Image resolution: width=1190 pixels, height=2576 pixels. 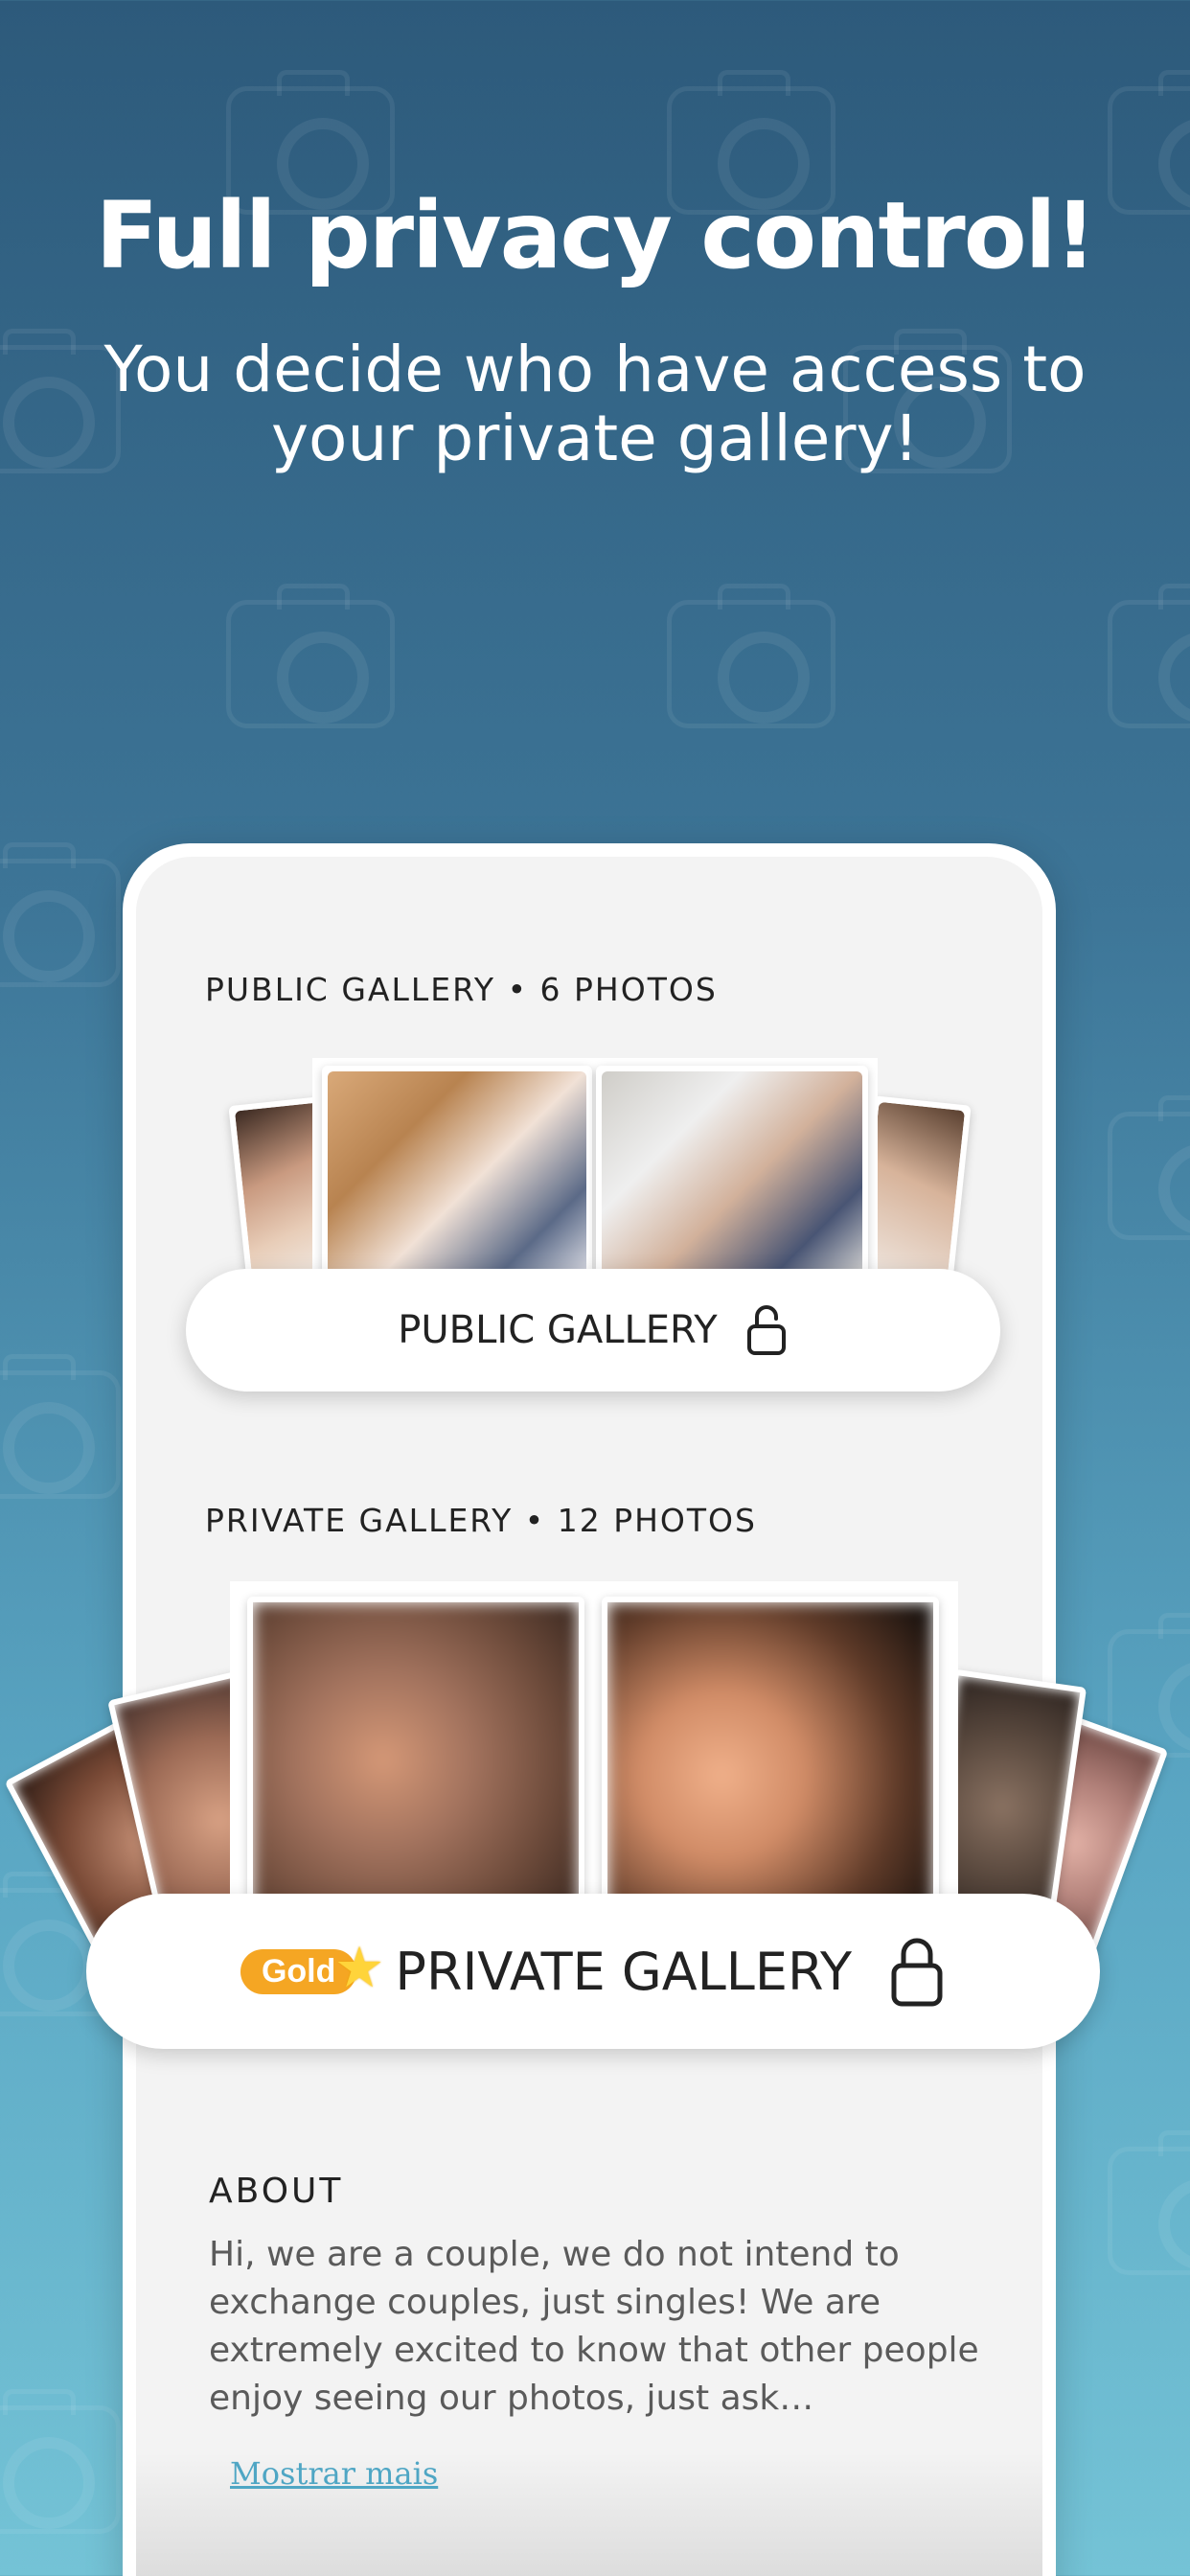 I want to click on locked-lock-icon, so click(x=917, y=1973).